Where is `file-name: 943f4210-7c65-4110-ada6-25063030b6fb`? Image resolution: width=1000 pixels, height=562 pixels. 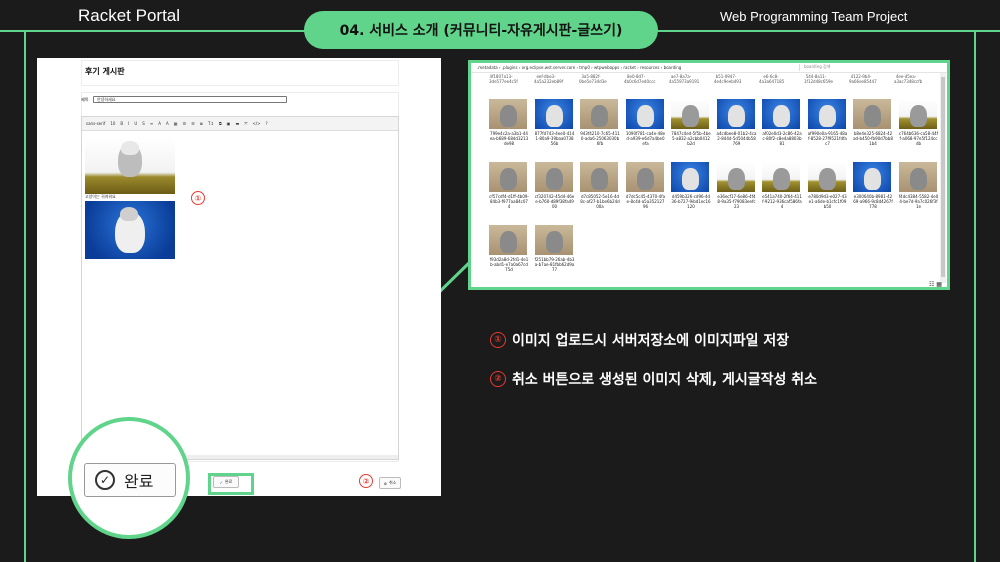 file-name: 943f4210-7c65-4110-ada6-25063030b6fb is located at coordinates (600, 138).